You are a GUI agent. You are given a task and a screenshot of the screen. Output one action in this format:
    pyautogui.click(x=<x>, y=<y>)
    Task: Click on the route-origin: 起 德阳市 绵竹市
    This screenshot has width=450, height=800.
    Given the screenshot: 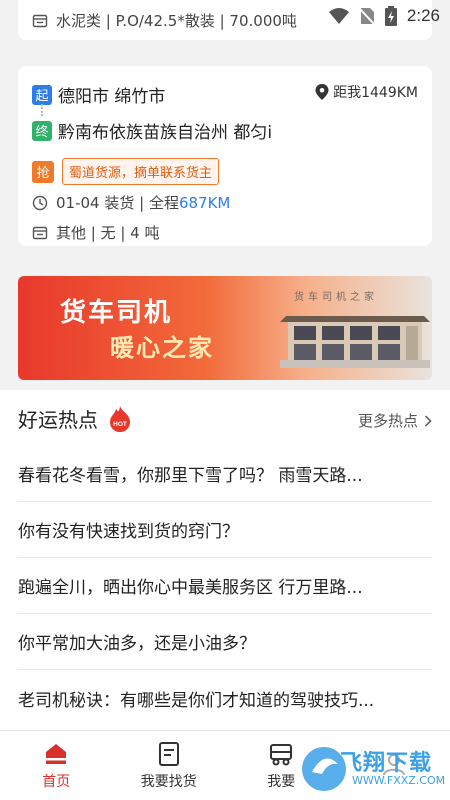 What is the action you would take?
    pyautogui.click(x=98, y=94)
    